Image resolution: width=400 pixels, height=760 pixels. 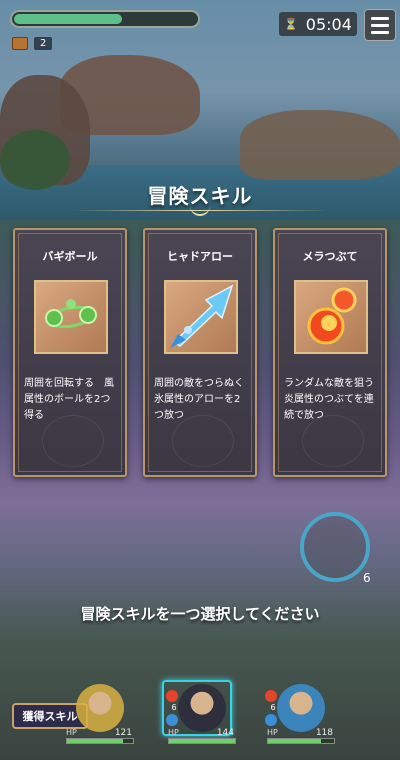 I want to click on wind-balls-icon, so click(x=71, y=317).